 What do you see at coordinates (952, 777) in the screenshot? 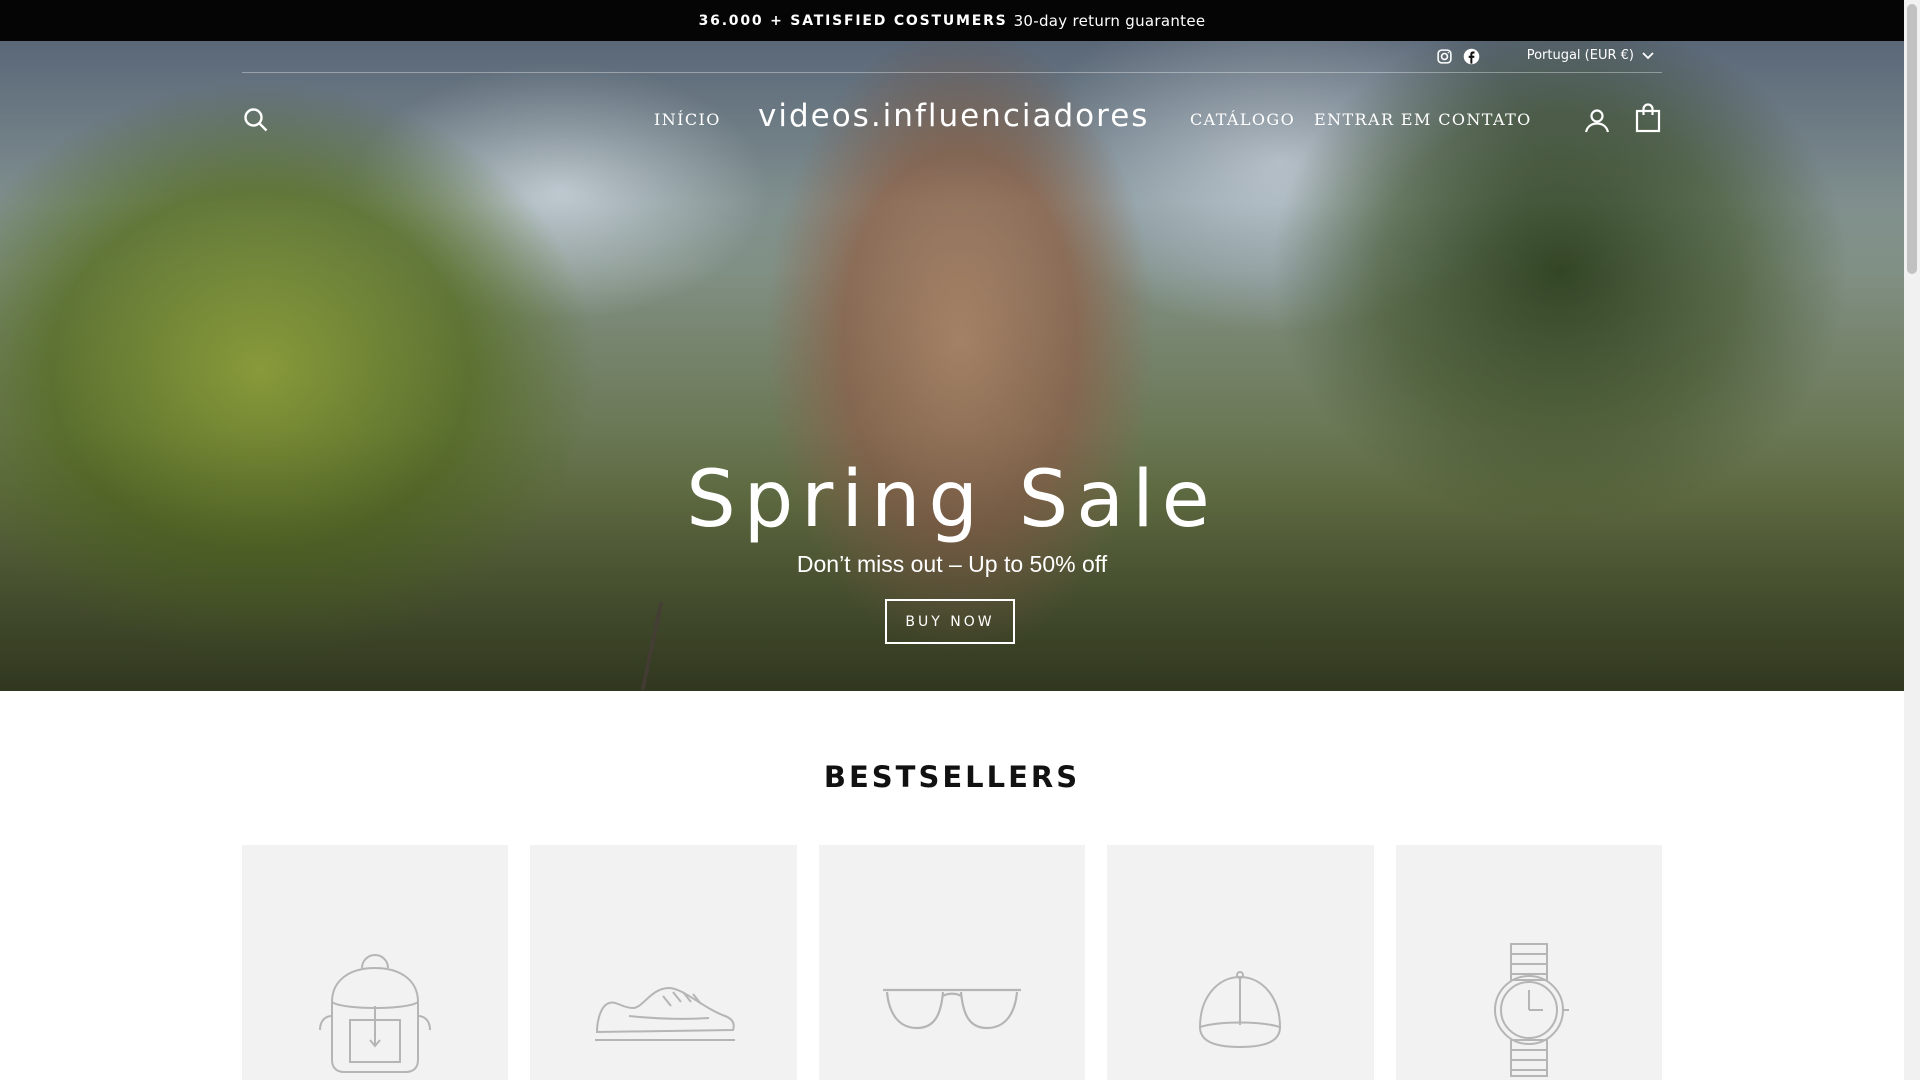
I see `bestsellers-title: BESTSELLERS` at bounding box center [952, 777].